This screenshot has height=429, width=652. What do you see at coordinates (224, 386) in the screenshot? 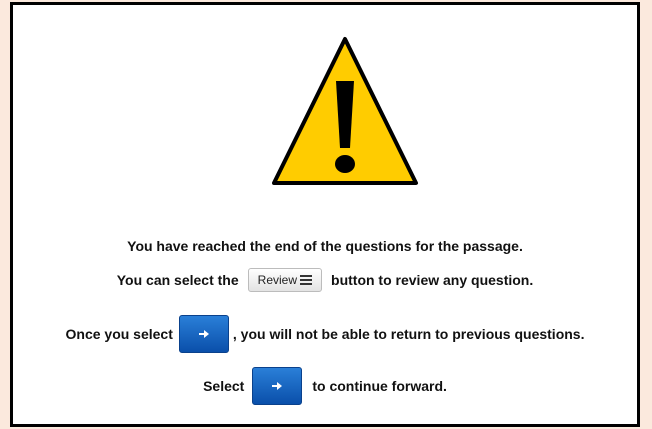
I see `continue-instruction-prefix: Select` at bounding box center [224, 386].